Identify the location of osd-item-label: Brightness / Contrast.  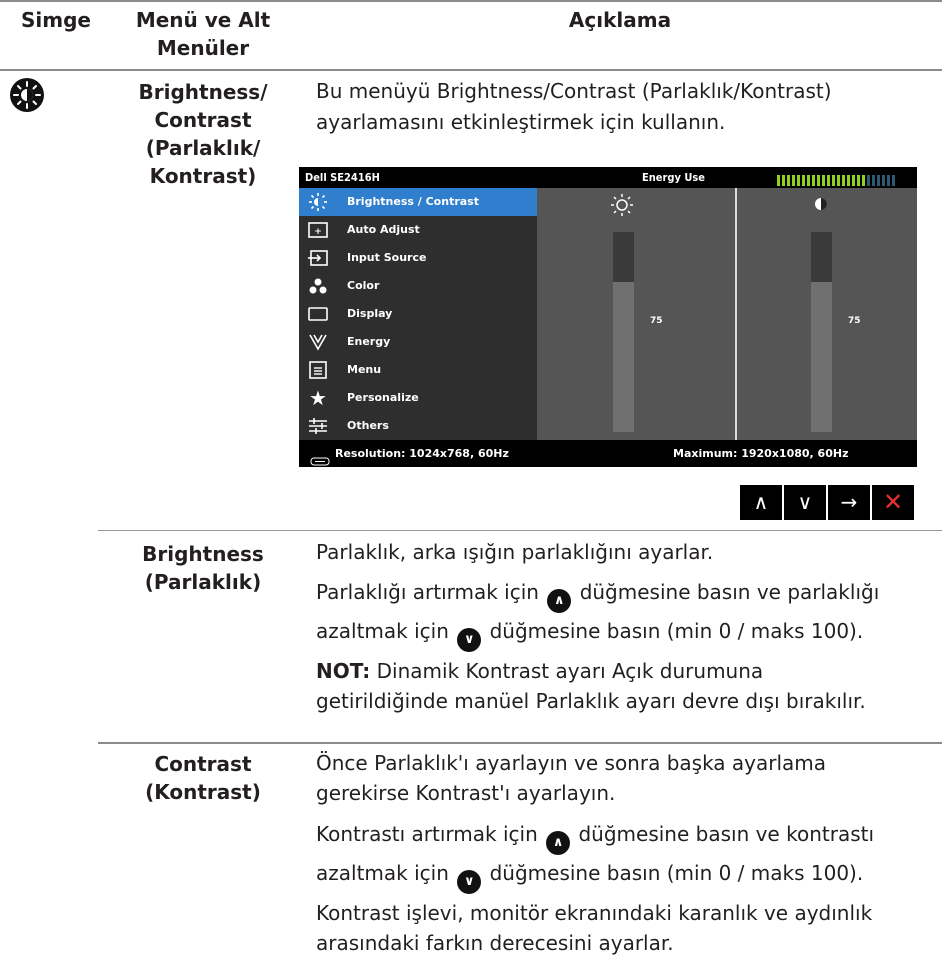
(413, 201).